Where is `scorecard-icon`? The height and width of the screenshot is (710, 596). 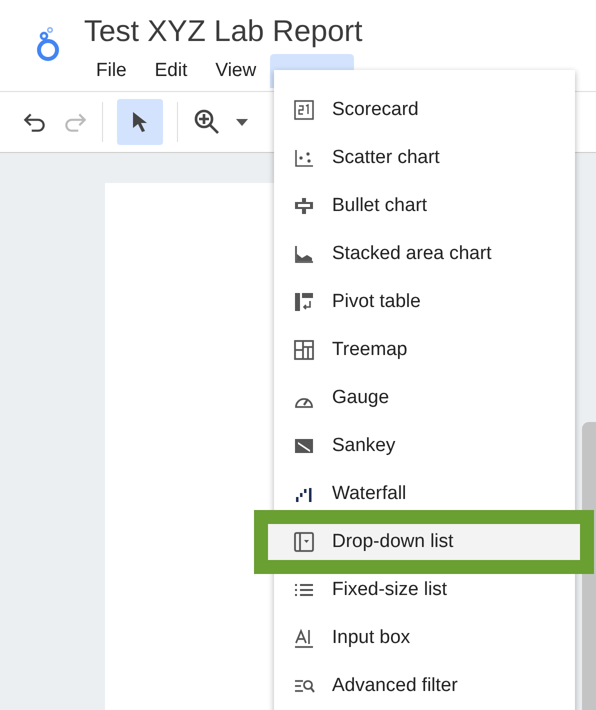 scorecard-icon is located at coordinates (304, 110).